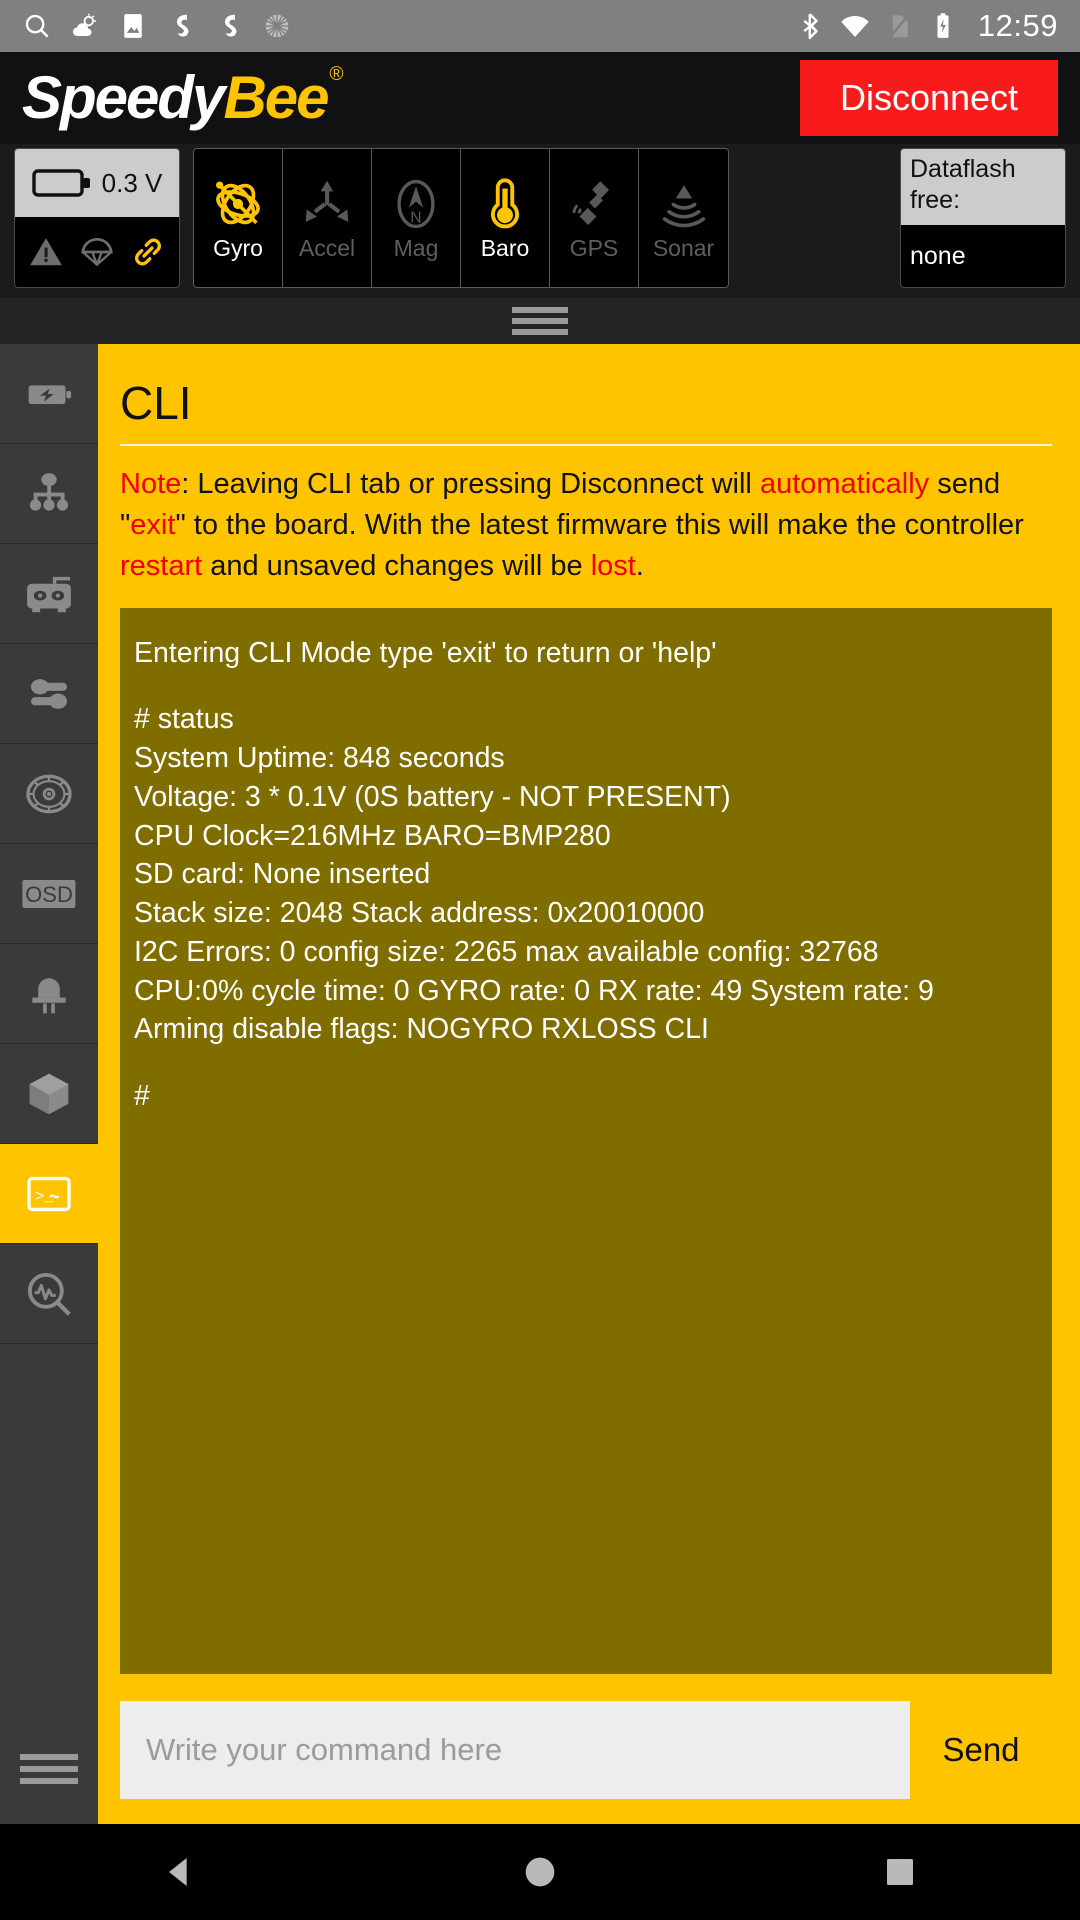 This screenshot has height=1920, width=1080. What do you see at coordinates (327, 247) in the screenshot?
I see `sensor-label-accel: Accel` at bounding box center [327, 247].